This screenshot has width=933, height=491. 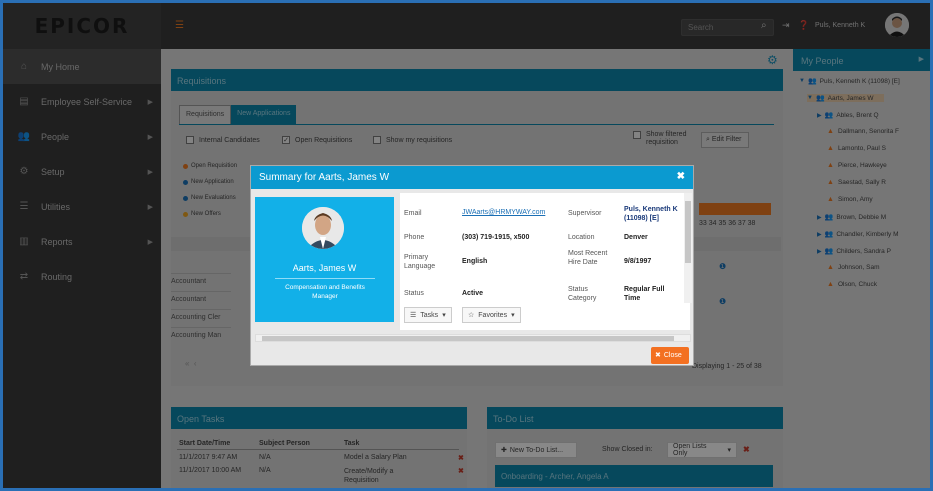 What do you see at coordinates (473, 293) in the screenshot?
I see `status-value: Active` at bounding box center [473, 293].